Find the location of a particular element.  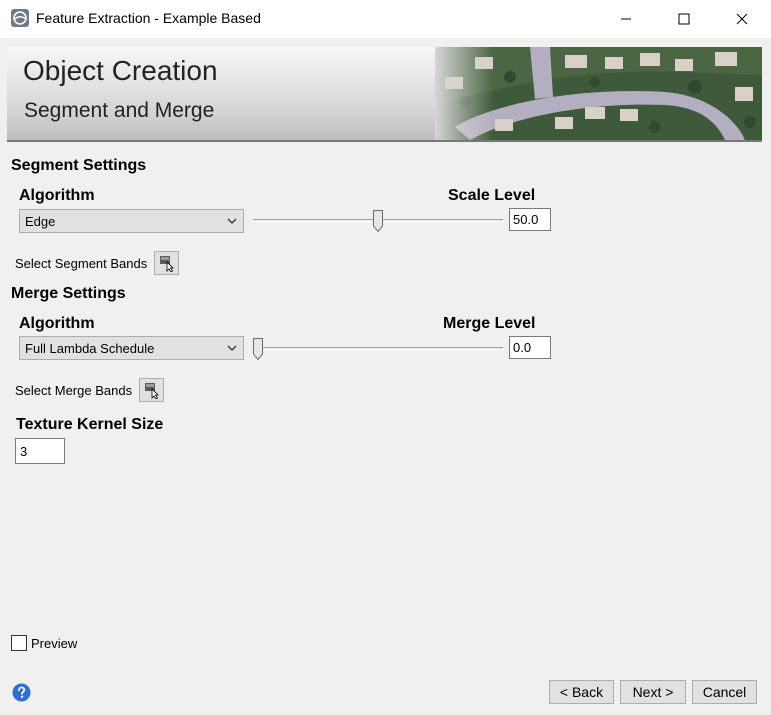

scale-level-slider is located at coordinates (378, 221).